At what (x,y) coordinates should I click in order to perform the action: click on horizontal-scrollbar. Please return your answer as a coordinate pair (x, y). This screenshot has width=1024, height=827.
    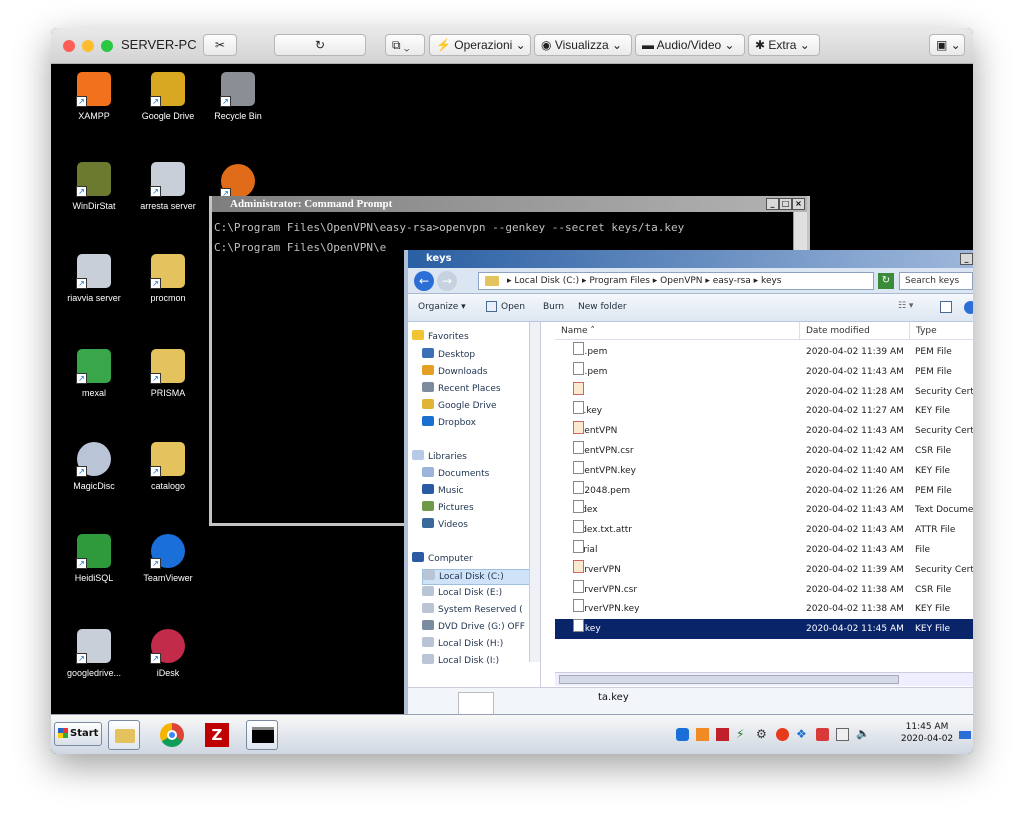
    Looking at the image, I should click on (764, 679).